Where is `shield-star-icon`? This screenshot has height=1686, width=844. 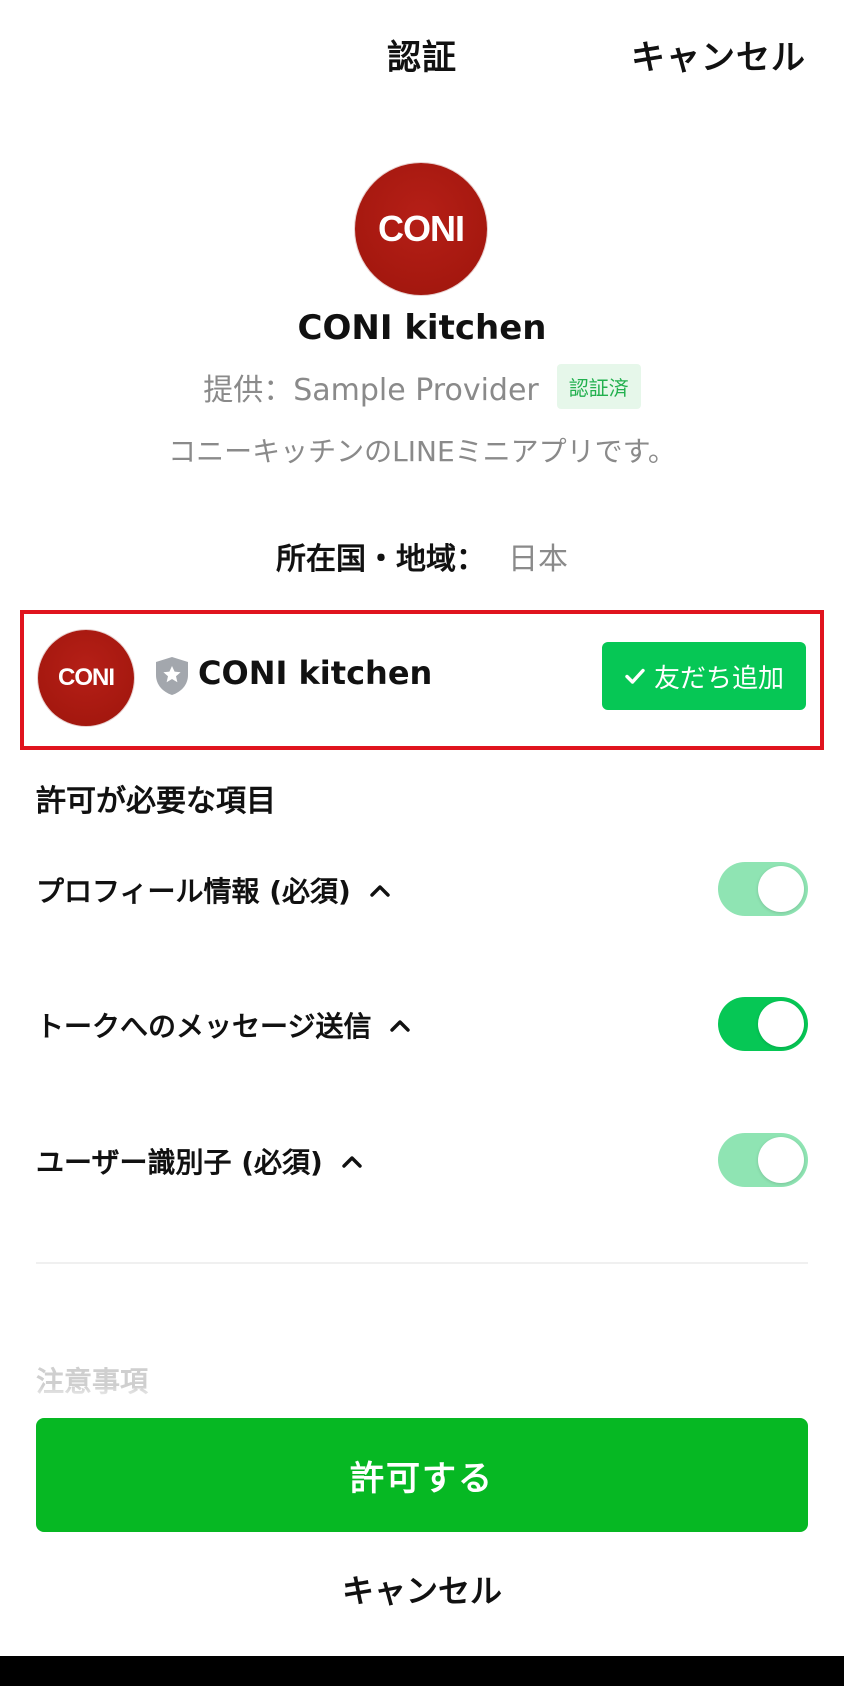 shield-star-icon is located at coordinates (172, 676).